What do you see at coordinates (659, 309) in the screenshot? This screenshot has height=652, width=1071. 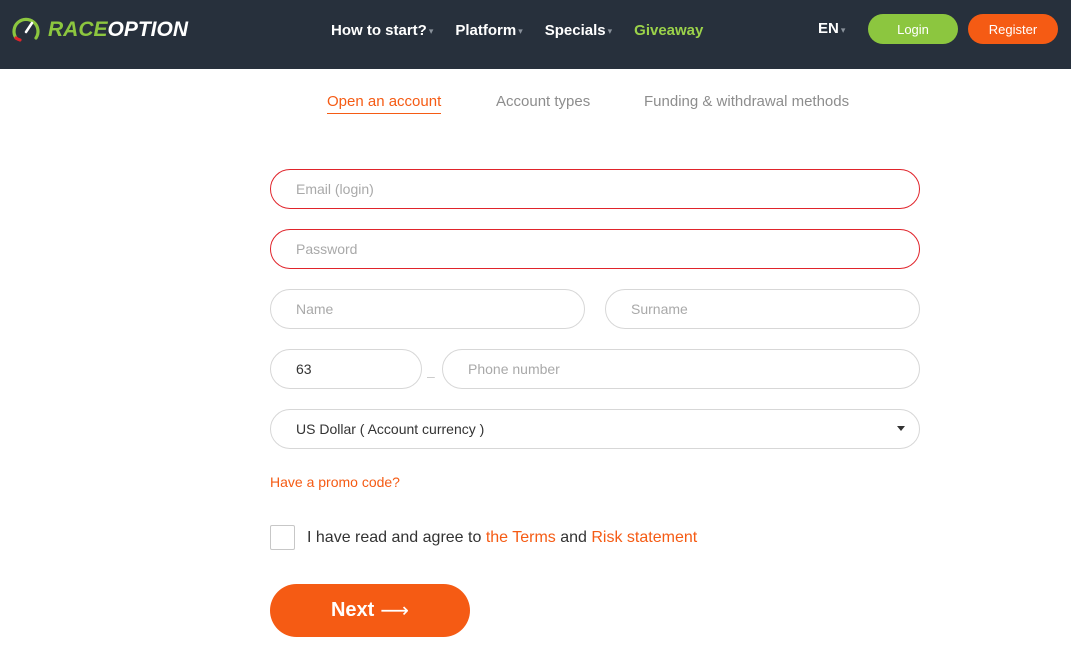 I see `surname-placeholder: Surname` at bounding box center [659, 309].